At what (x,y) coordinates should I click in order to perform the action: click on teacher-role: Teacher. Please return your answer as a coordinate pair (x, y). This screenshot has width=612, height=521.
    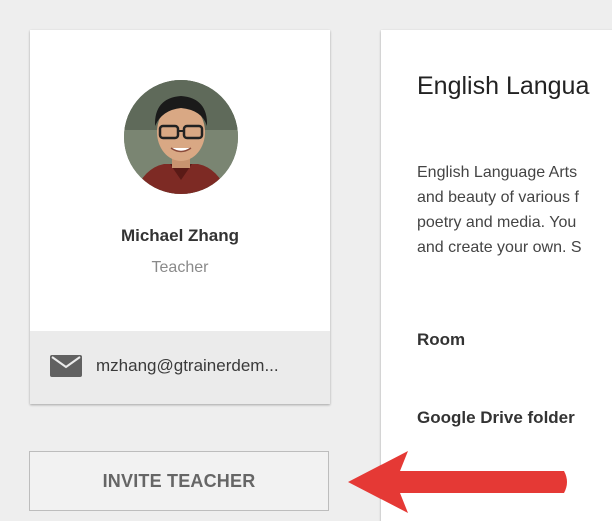
    Looking at the image, I should click on (180, 267).